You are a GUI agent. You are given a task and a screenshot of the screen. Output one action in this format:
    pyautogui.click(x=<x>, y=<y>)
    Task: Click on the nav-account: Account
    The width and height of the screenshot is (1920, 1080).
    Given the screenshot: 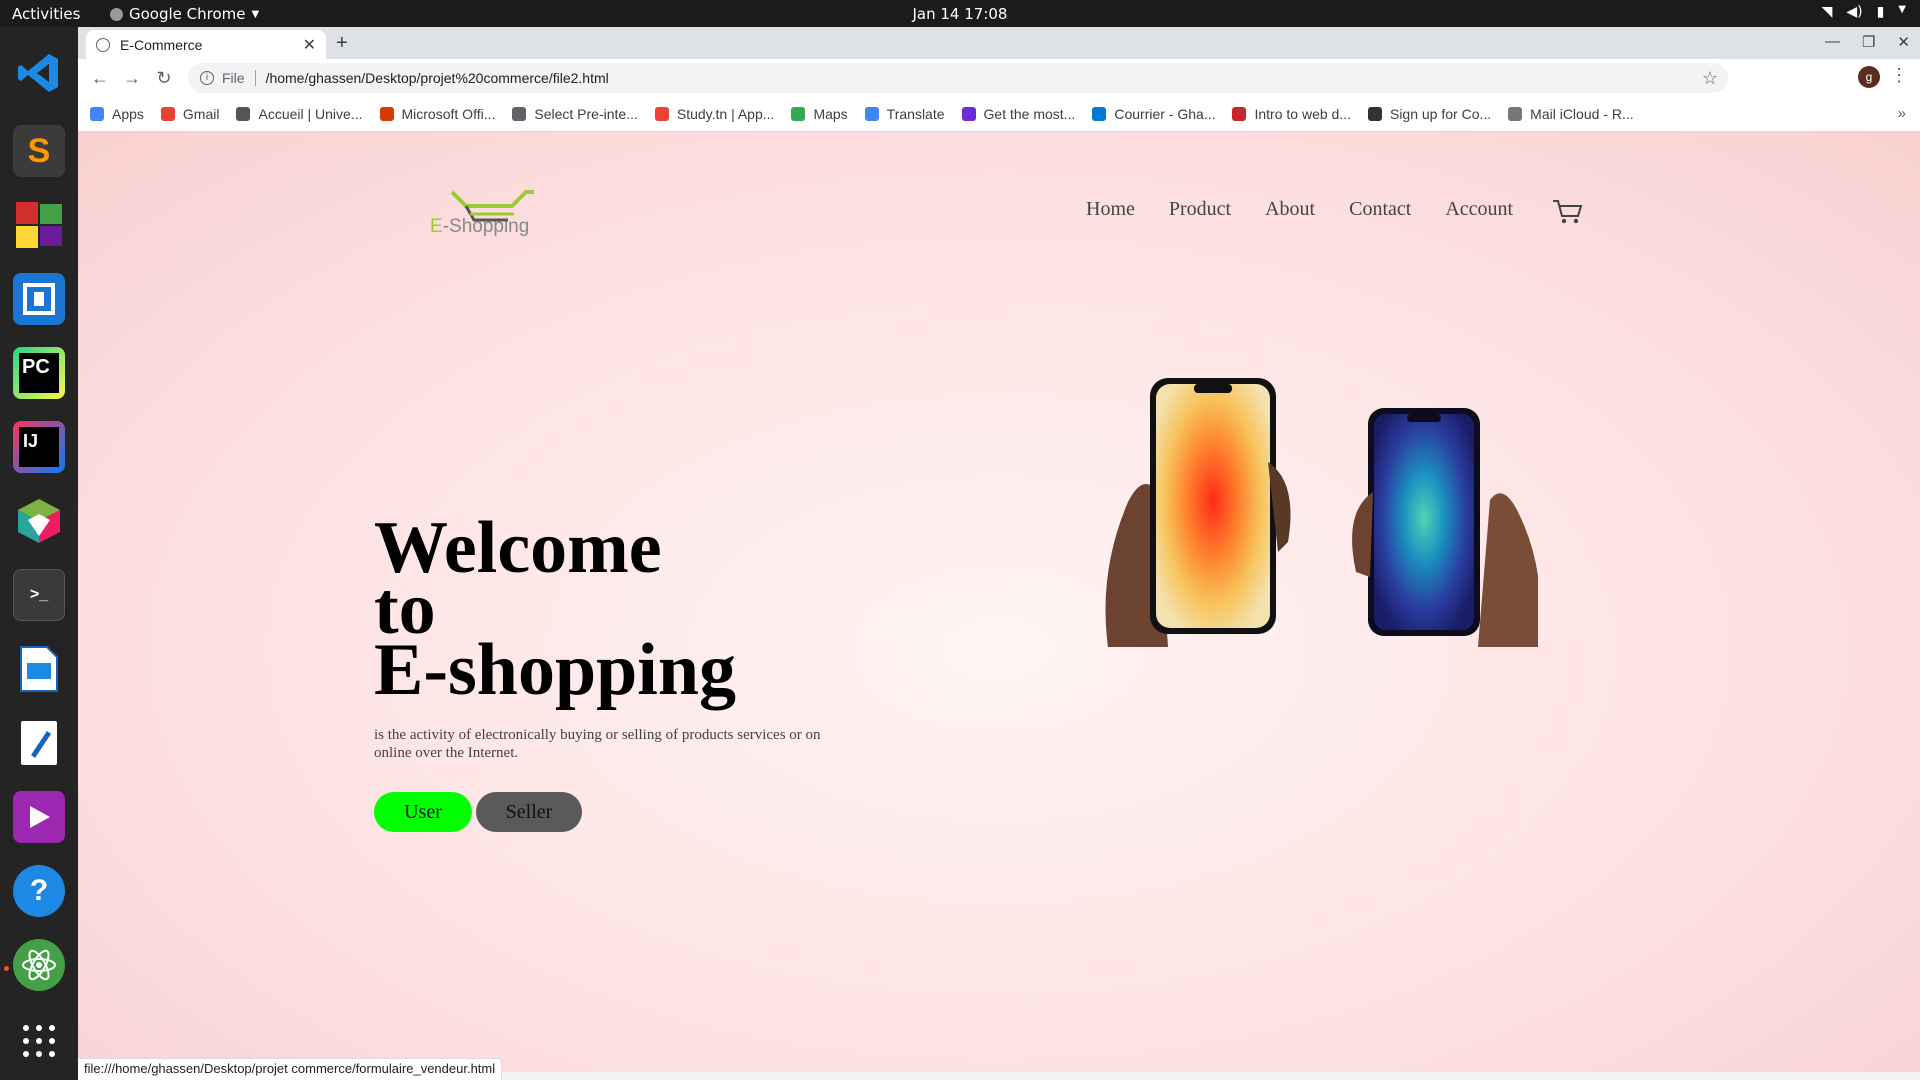 What is the action you would take?
    pyautogui.click(x=1479, y=209)
    